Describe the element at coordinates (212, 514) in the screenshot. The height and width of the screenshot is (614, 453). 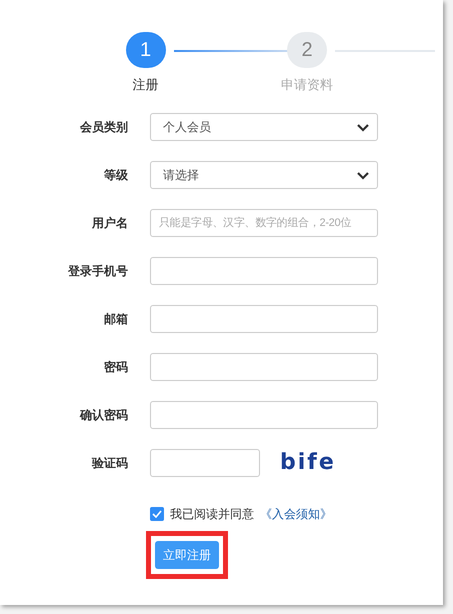
I see `agreement-text: 我已阅读并同意` at that location.